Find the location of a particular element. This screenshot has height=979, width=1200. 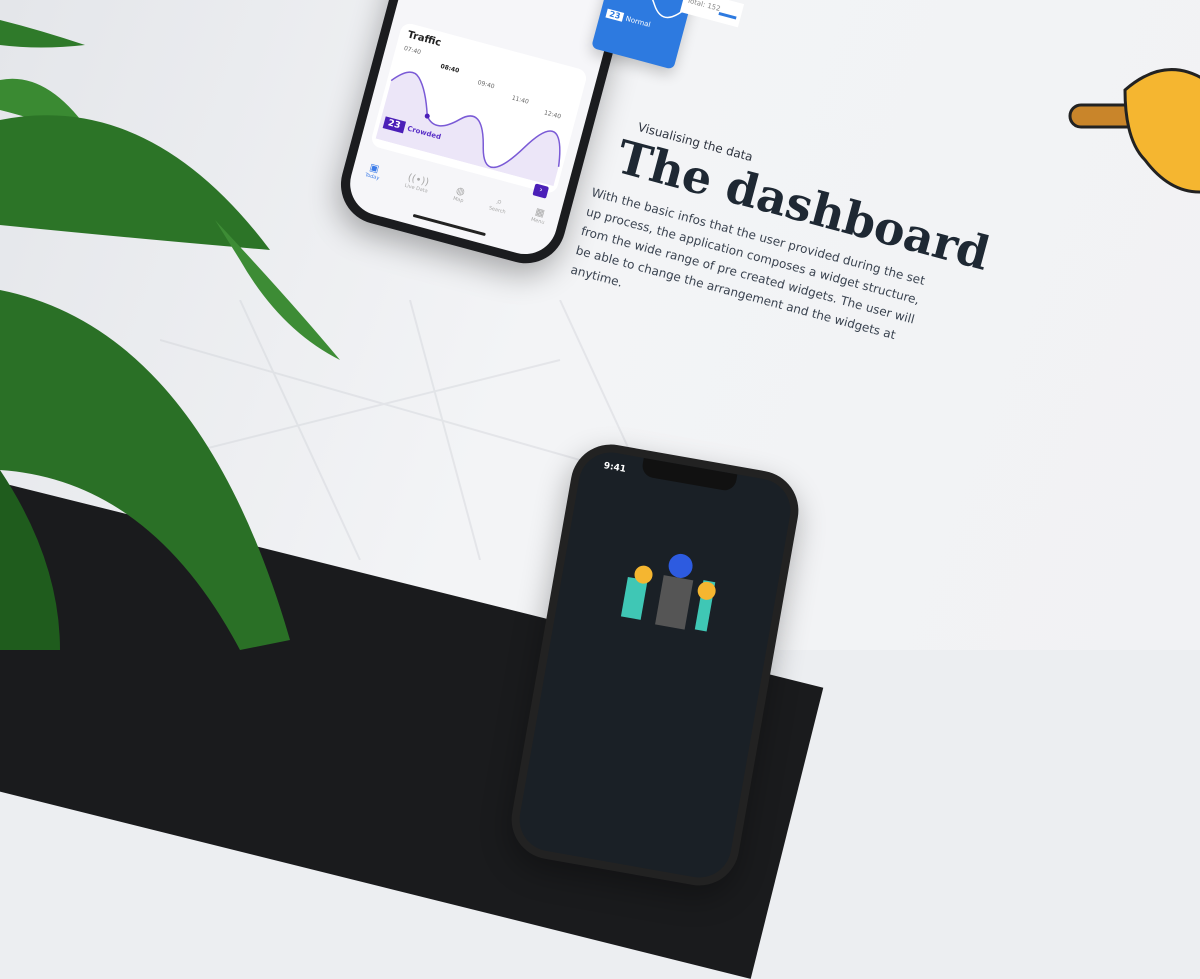

person-illustration is located at coordinates (668, 592).